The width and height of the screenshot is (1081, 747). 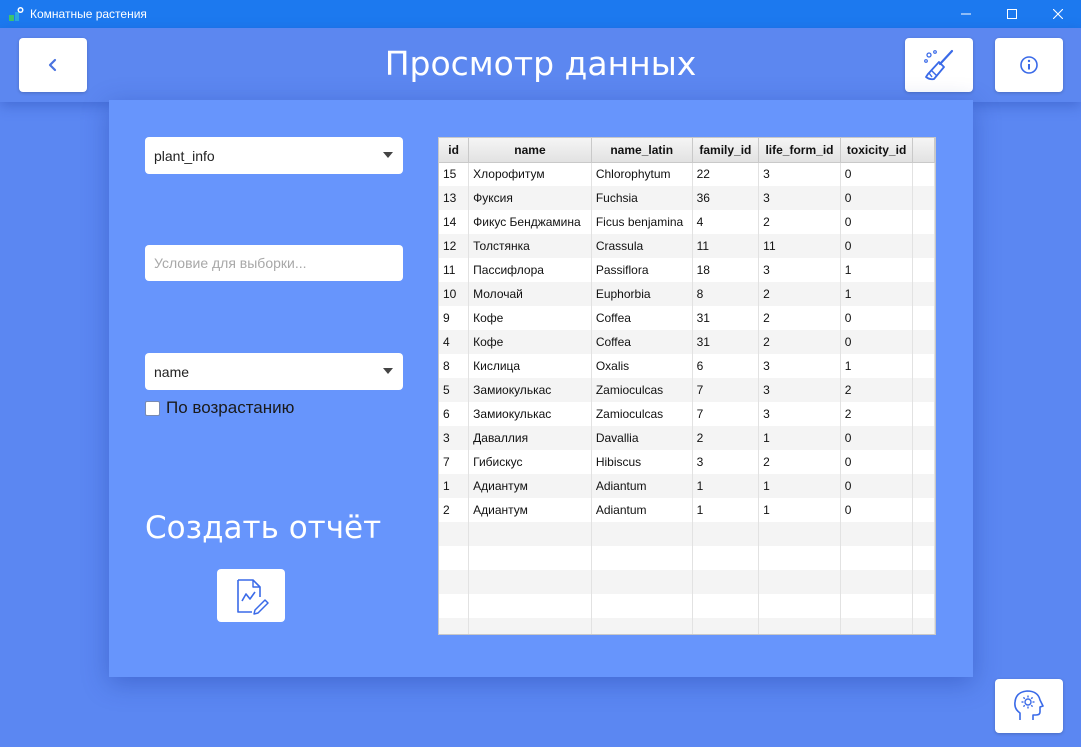 I want to click on table-select: plant_info, so click(x=274, y=155).